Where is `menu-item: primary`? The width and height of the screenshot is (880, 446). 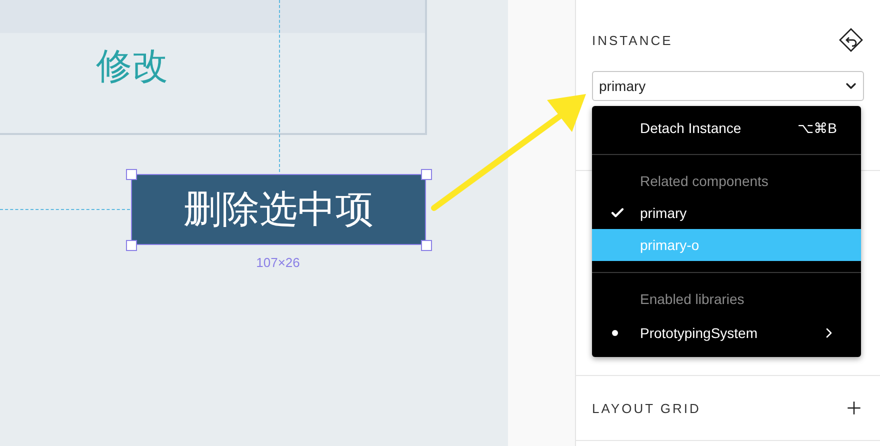 menu-item: primary is located at coordinates (726, 213).